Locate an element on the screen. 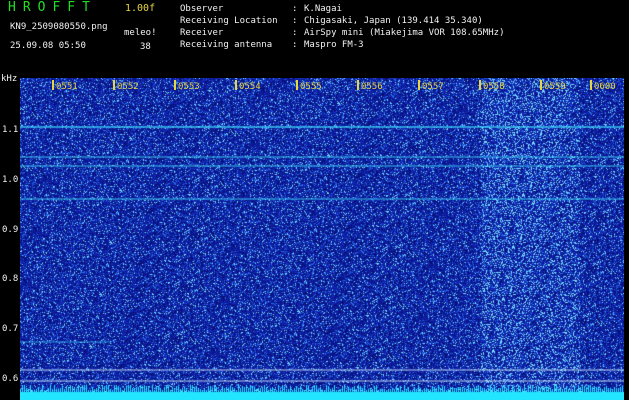  x-tick-label: 0559 is located at coordinates (555, 87).